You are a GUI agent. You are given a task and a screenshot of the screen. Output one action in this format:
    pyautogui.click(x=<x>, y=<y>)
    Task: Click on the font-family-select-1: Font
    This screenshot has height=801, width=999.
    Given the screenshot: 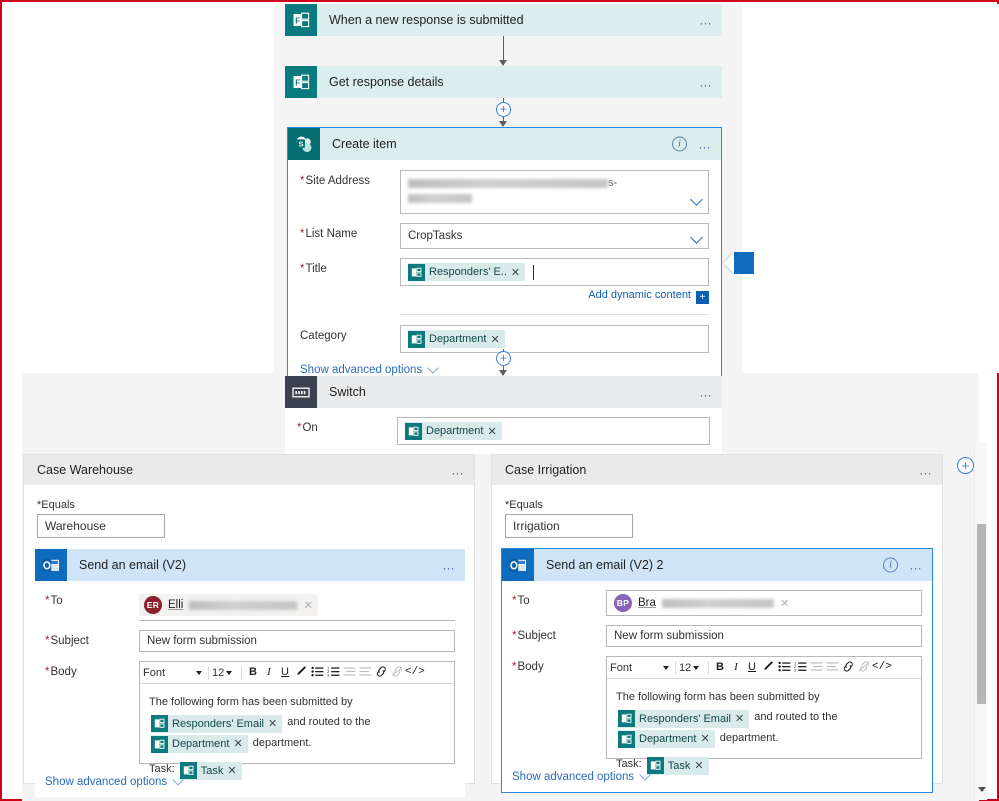 What is the action you would take?
    pyautogui.click(x=174, y=673)
    